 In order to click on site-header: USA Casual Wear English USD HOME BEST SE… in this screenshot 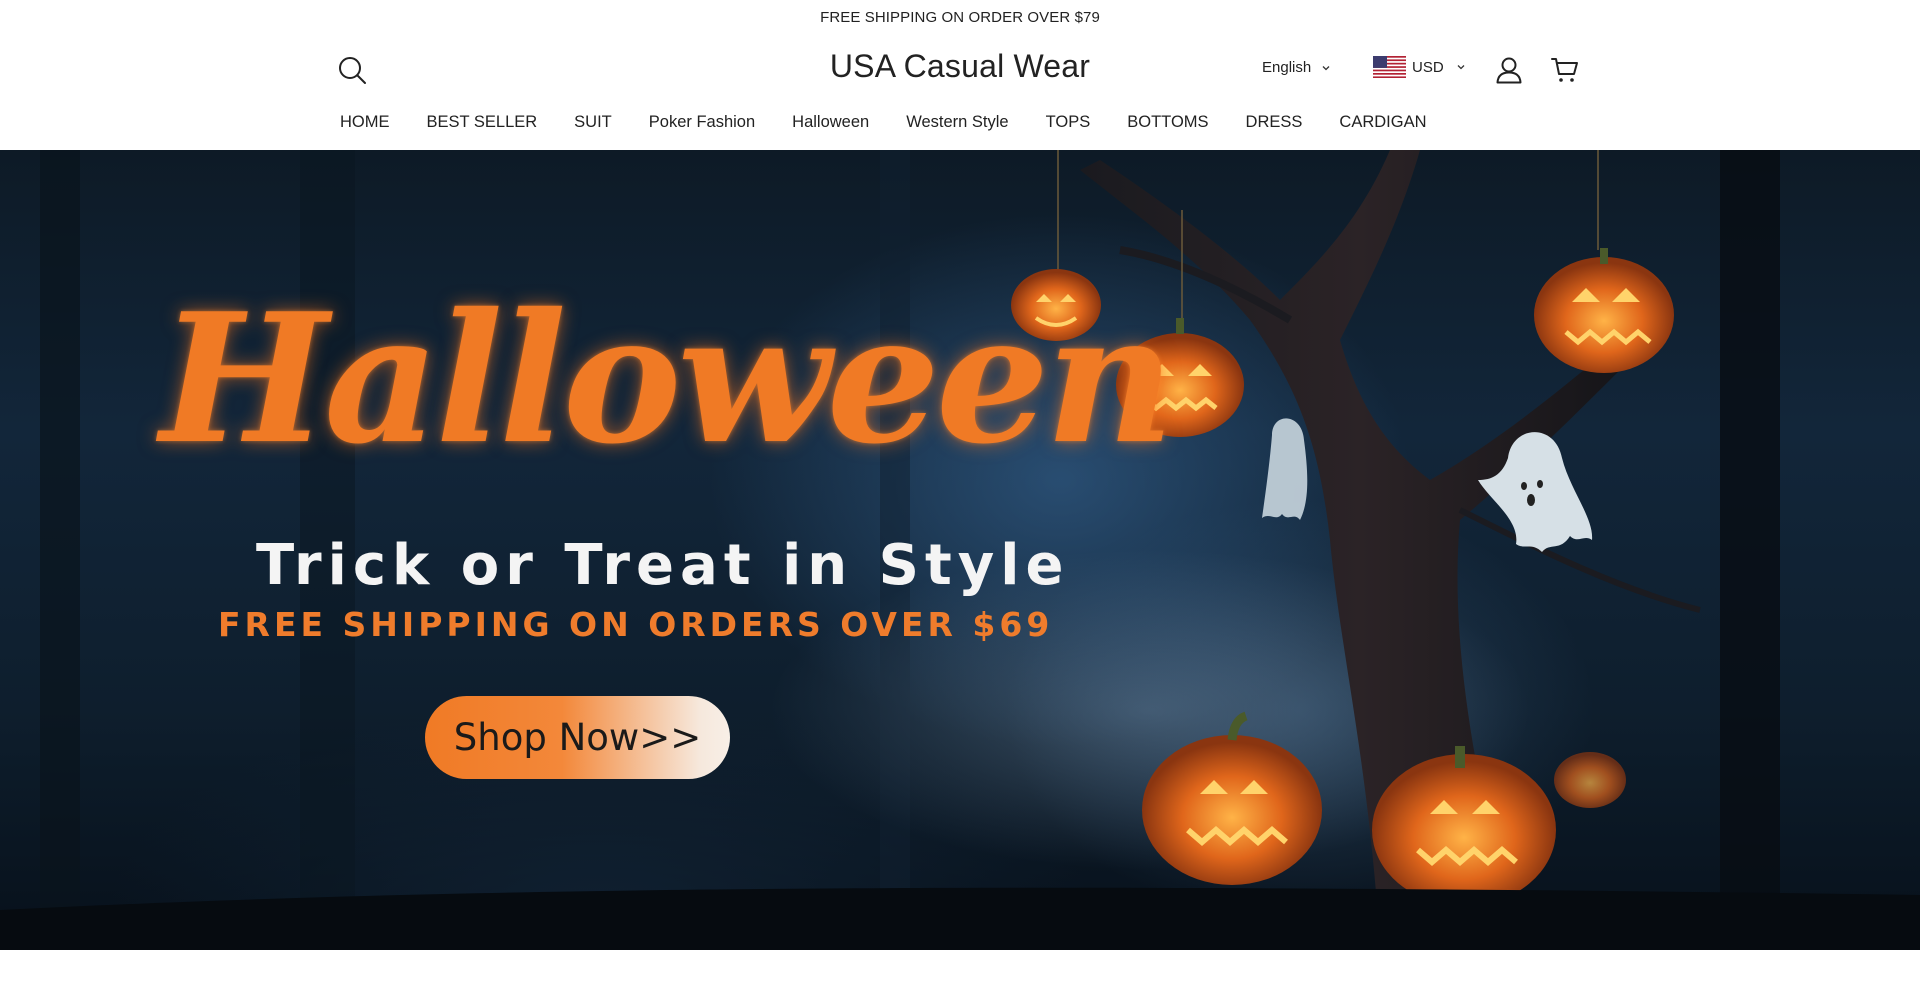, I will do `click(960, 88)`.